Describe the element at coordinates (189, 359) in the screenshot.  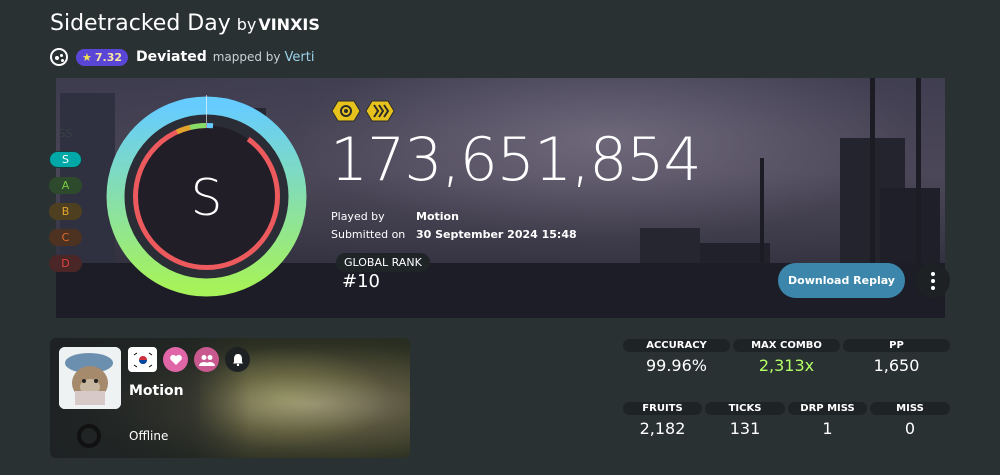
I see `user-card-icons` at that location.